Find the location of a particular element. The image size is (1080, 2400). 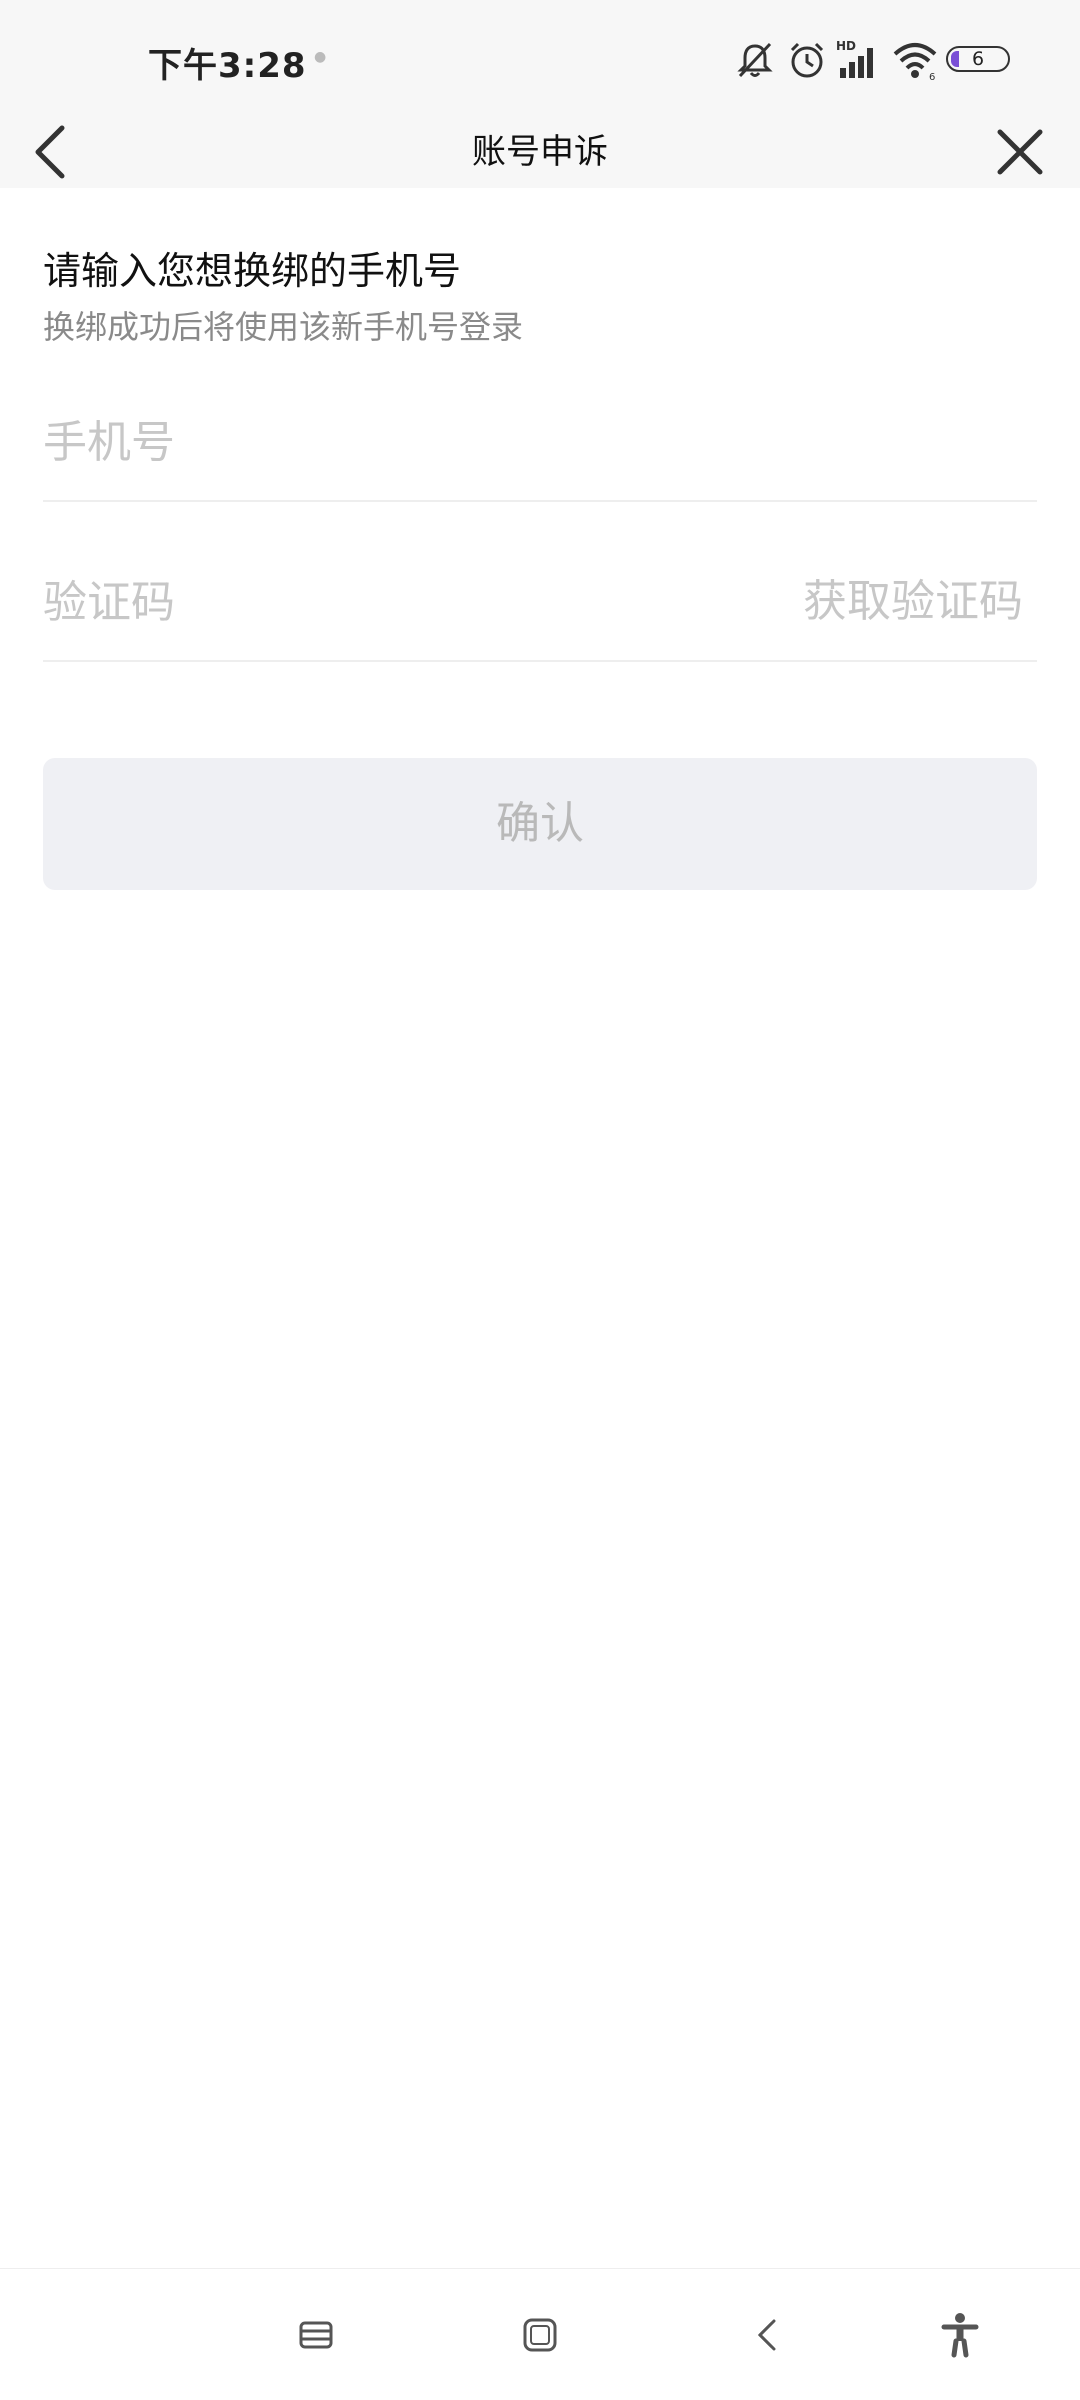

title-bar: 账号申诉 is located at coordinates (540, 152).